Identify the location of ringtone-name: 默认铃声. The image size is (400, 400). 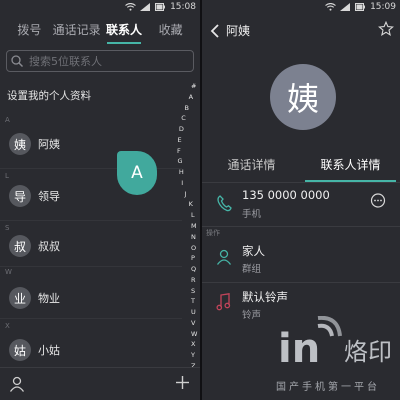
(265, 297).